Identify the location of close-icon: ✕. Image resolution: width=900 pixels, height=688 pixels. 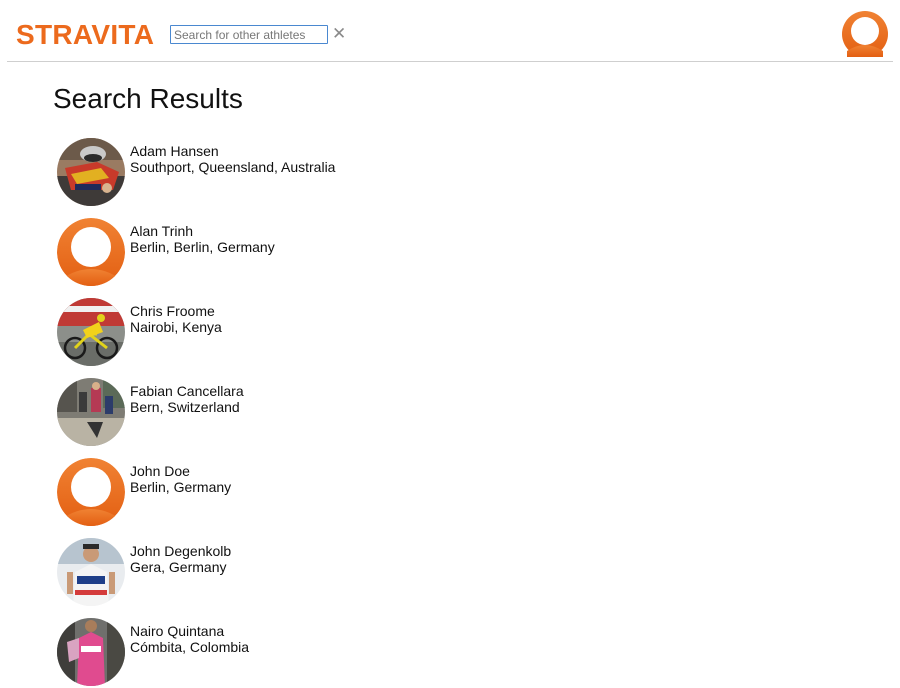
(339, 34).